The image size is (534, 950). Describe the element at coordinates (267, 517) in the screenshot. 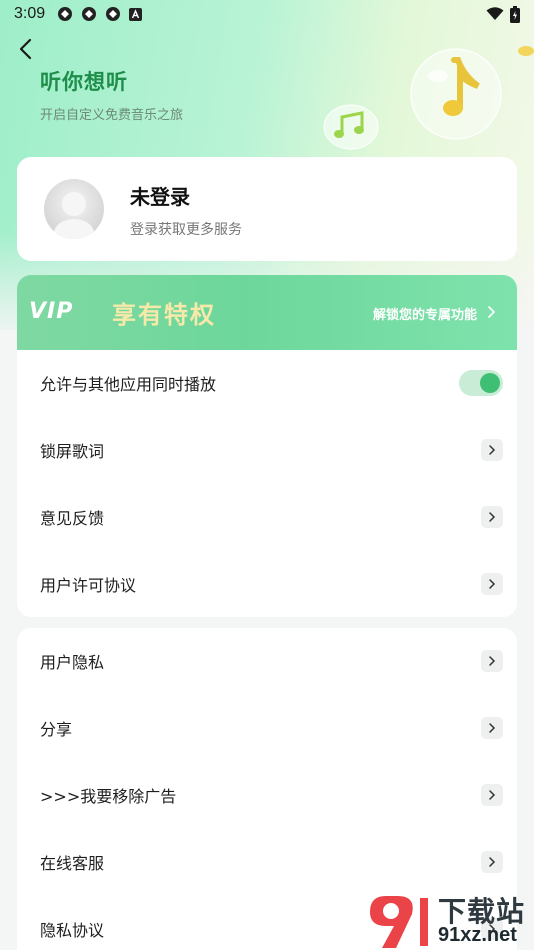

I see `setting-row-feedback: 意见反馈` at that location.